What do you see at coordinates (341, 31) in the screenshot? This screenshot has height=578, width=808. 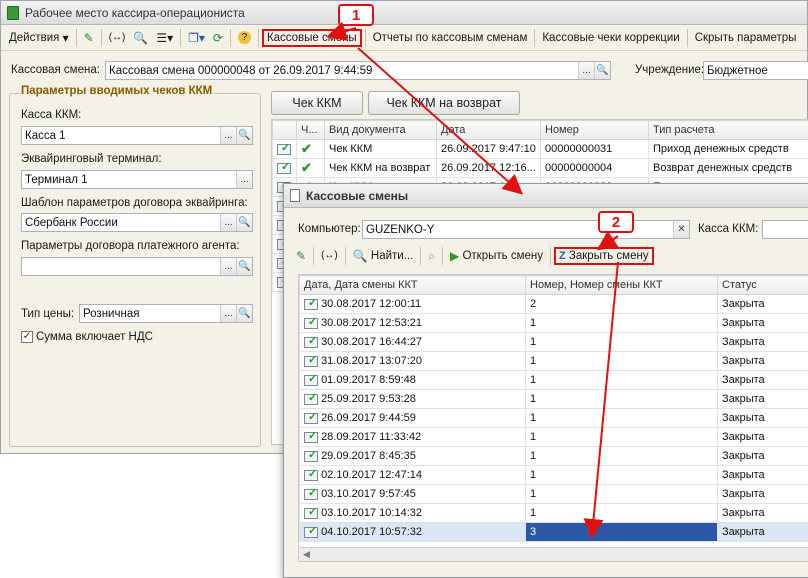 I see `arrow-to-cash-shifts` at bounding box center [341, 31].